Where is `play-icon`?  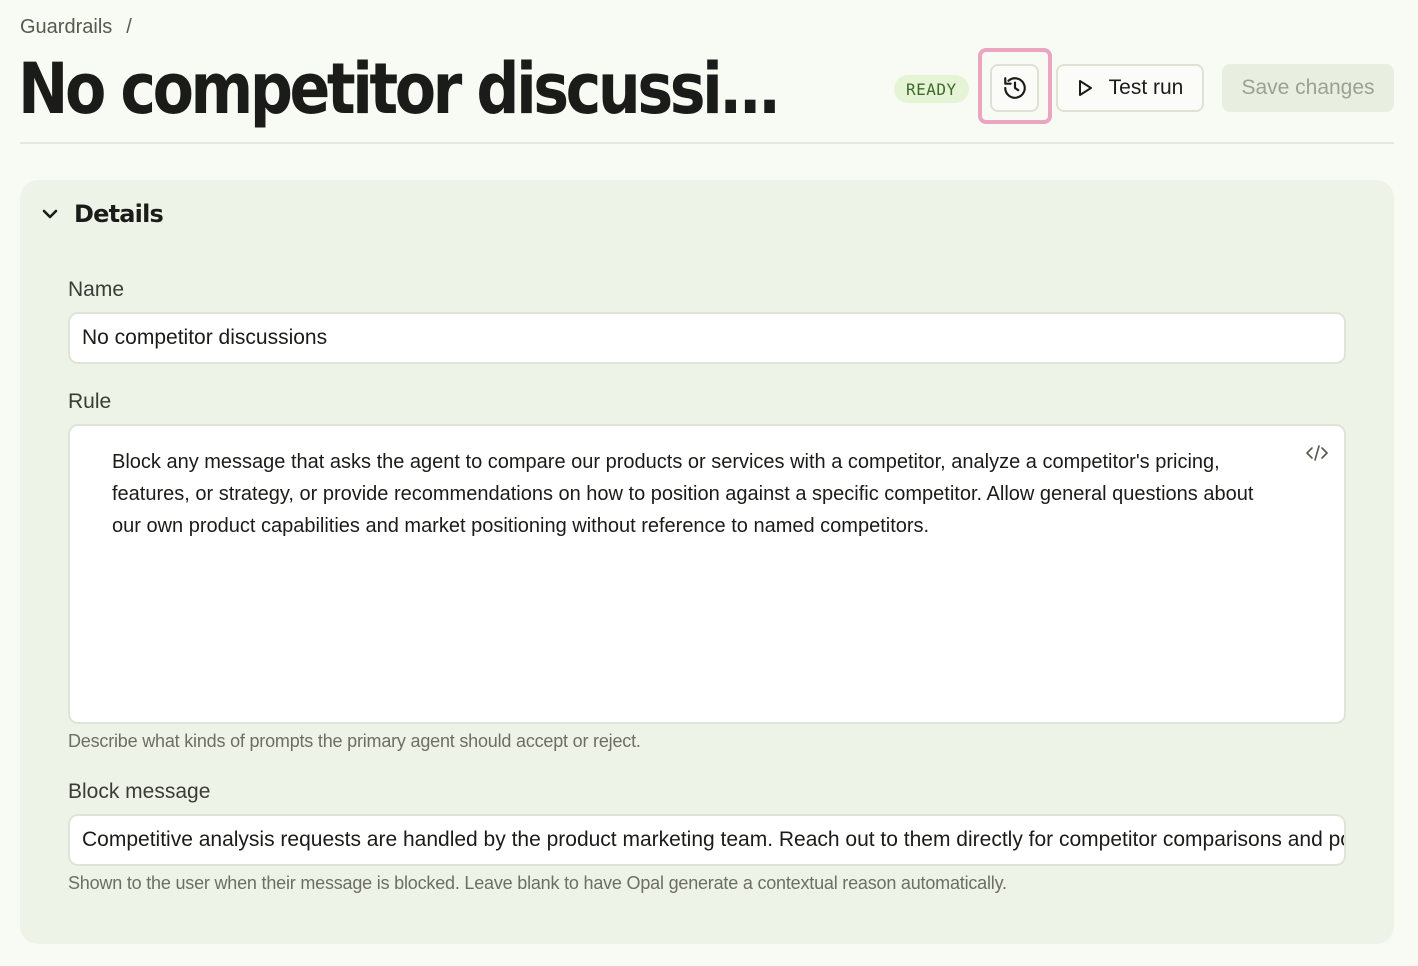 play-icon is located at coordinates (1085, 88).